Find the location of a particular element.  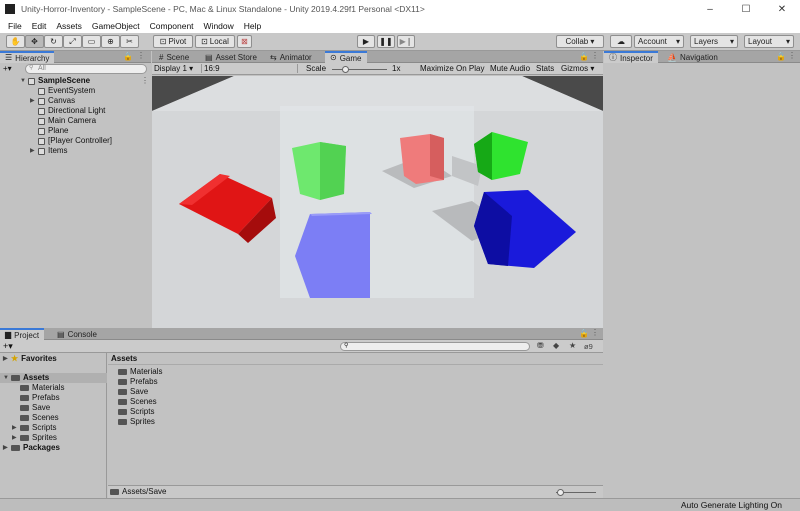

tree-folder-scenes: Scenes is located at coordinates (39, 418).